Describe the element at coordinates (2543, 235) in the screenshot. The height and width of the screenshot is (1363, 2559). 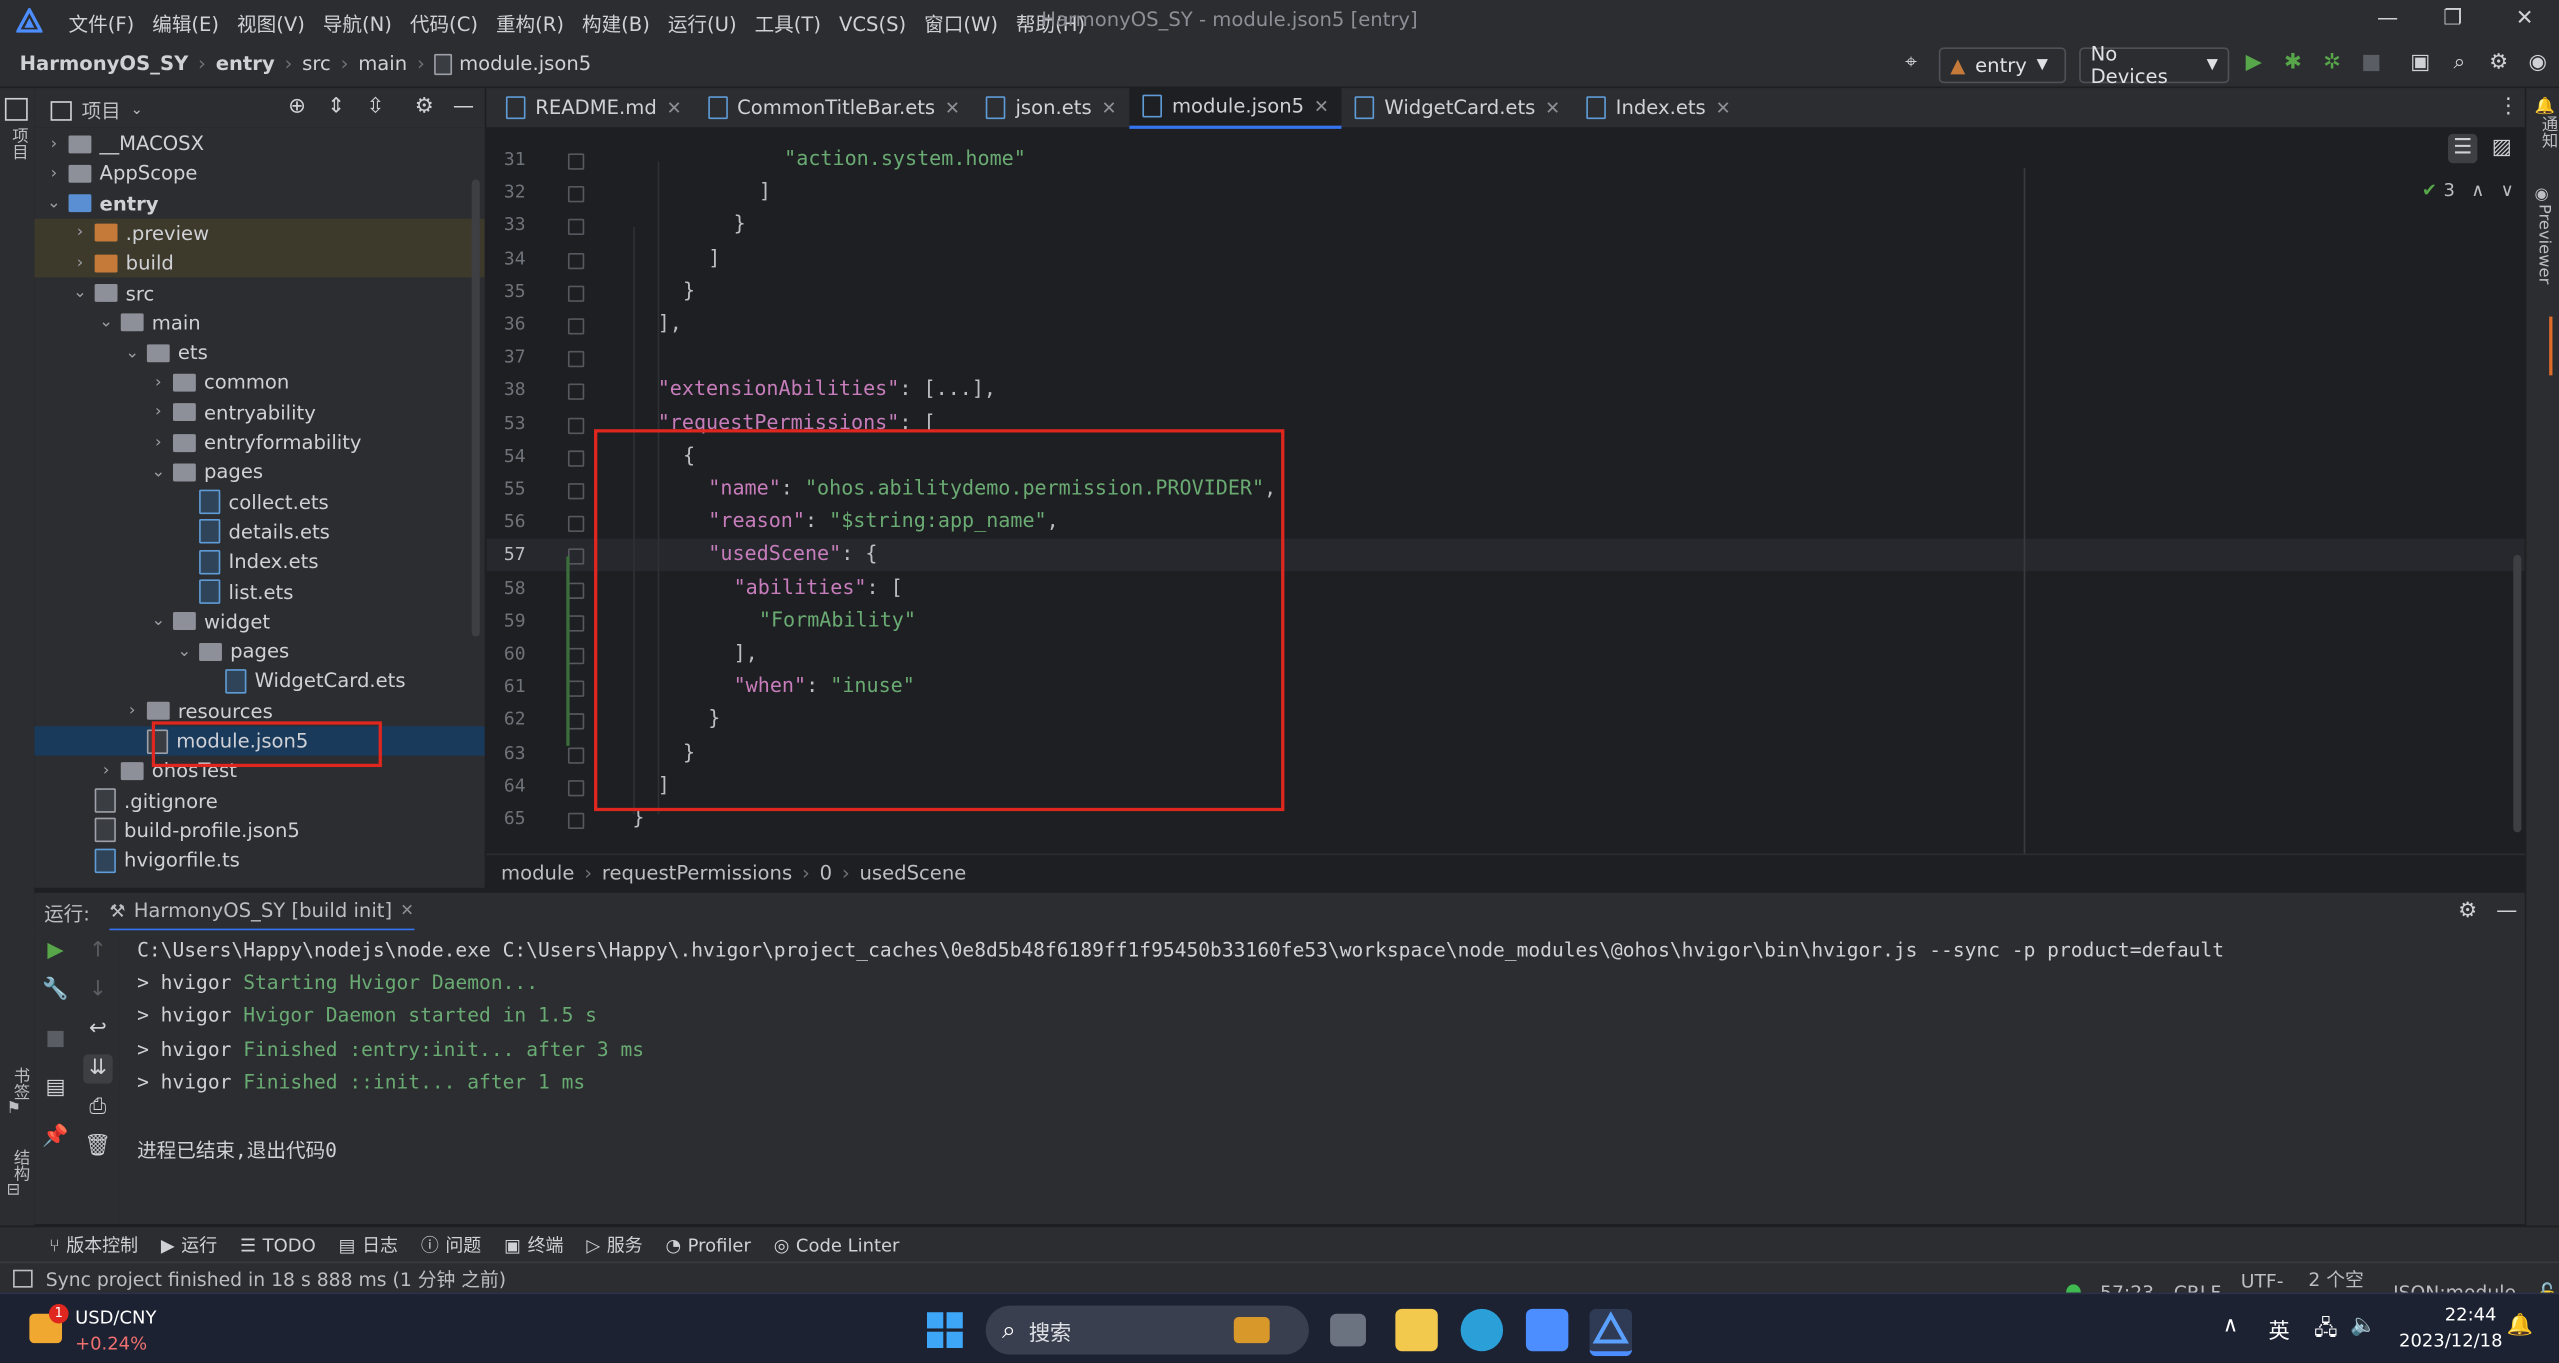
I see `previewer-tool-button: ◉ Previewer` at that location.